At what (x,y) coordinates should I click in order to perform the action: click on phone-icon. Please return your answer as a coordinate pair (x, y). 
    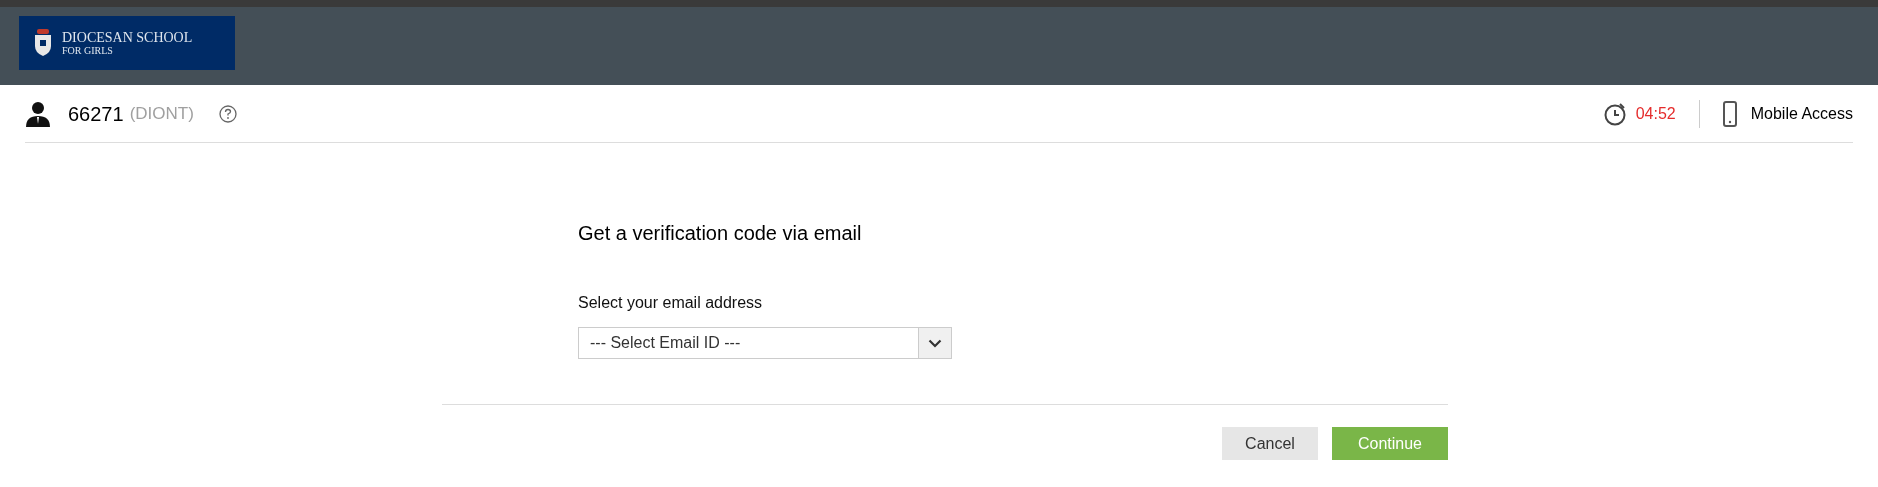
    Looking at the image, I should click on (1729, 113).